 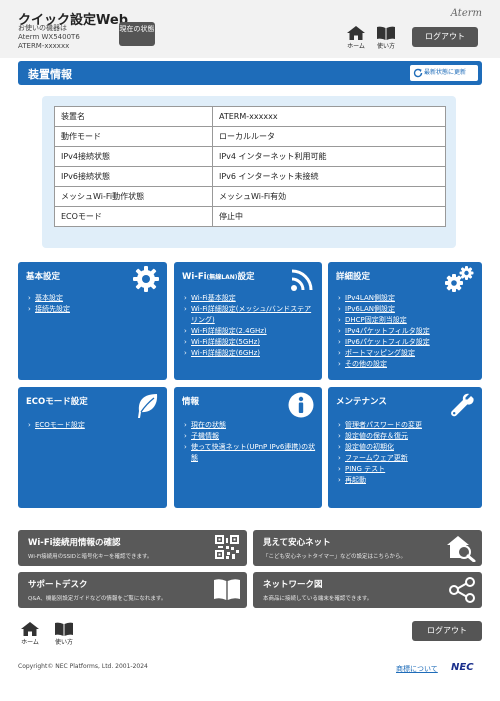 What do you see at coordinates (384, 353) in the screenshot?
I see `link-port-mapping: ポートマッピング設定` at bounding box center [384, 353].